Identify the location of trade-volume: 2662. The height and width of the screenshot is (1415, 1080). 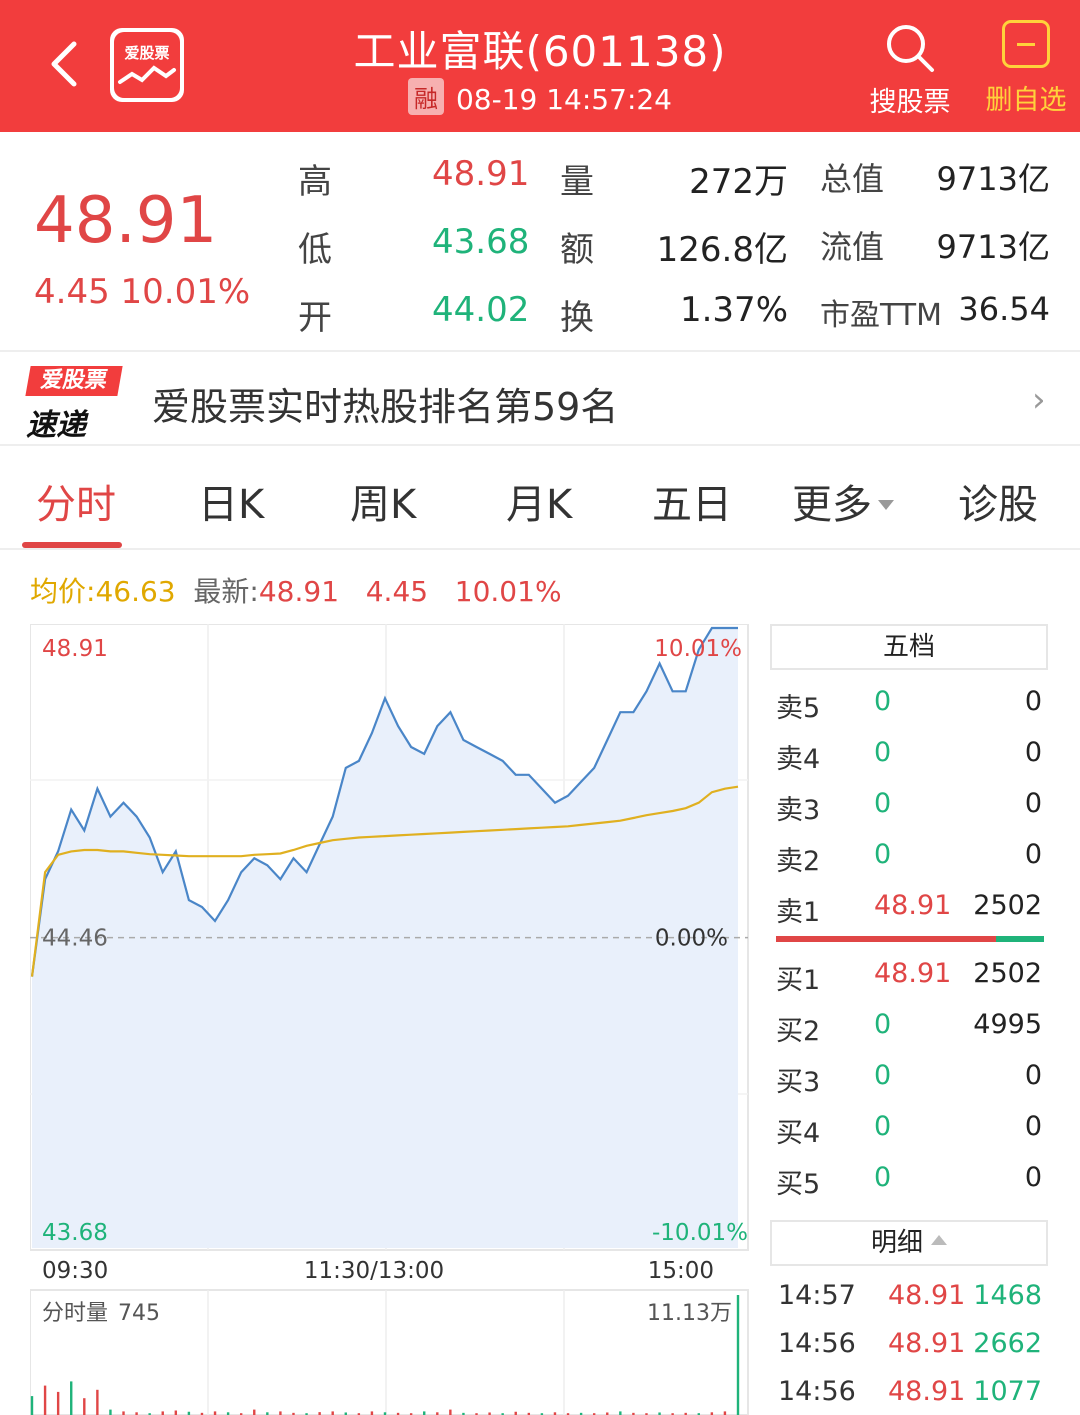
(1007, 1343).